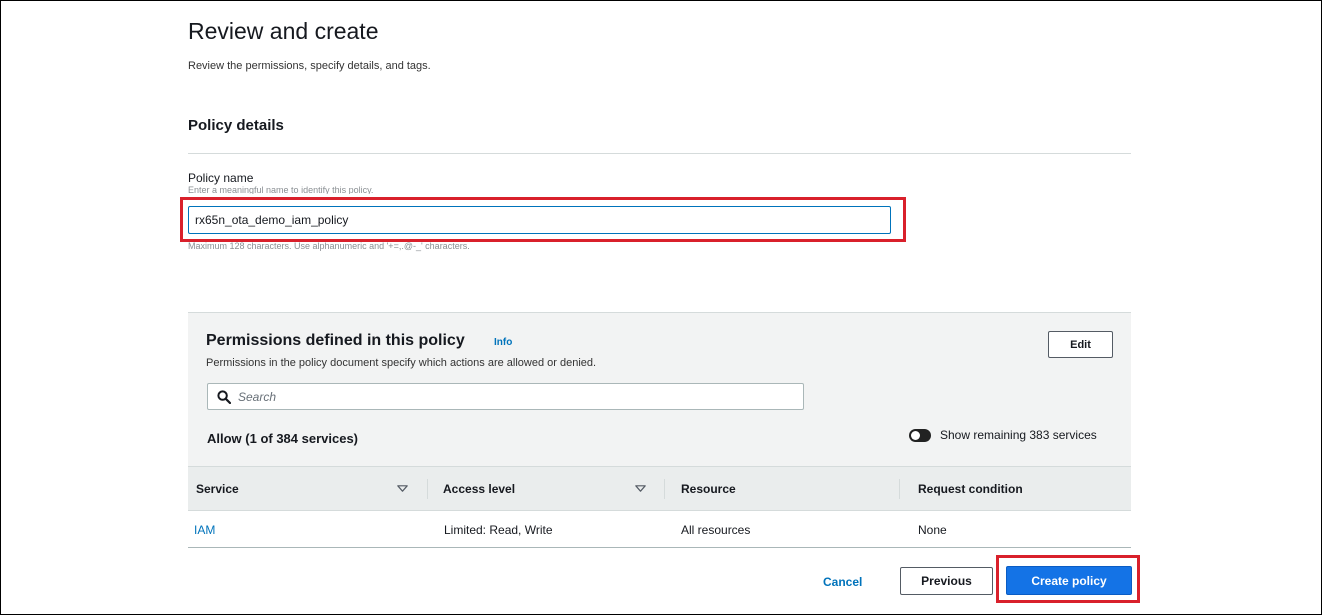 The width and height of the screenshot is (1322, 615). What do you see at coordinates (543, 219) in the screenshot?
I see `highlight-box-policy-name` at bounding box center [543, 219].